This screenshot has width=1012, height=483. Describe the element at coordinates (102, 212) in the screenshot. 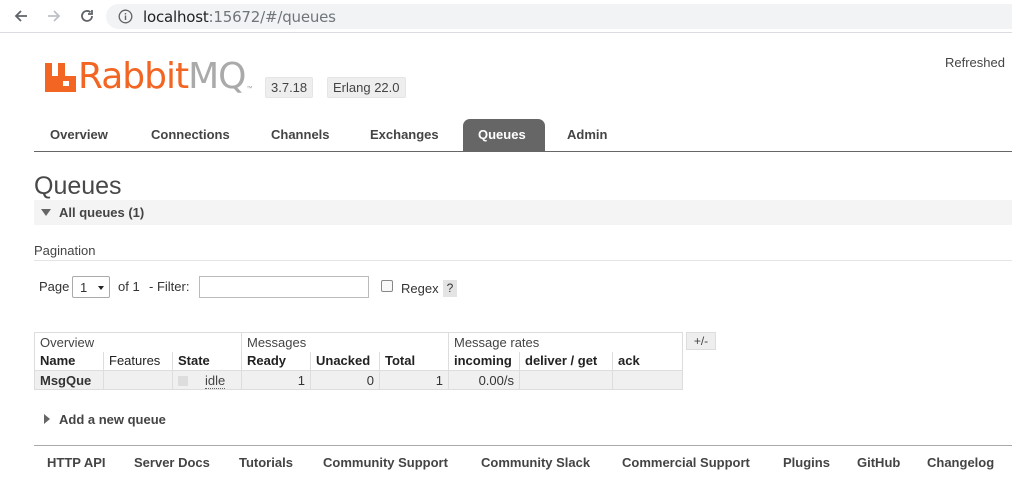

I see `all-queues-heading: All queues (1)` at that location.